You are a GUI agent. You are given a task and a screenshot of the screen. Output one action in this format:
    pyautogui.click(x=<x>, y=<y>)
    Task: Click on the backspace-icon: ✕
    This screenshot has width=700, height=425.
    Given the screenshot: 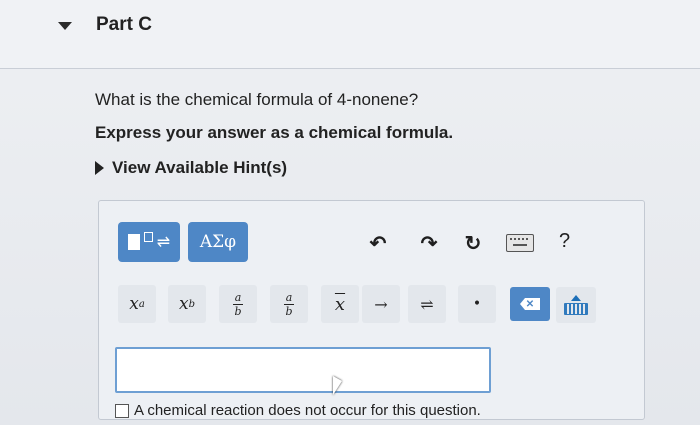 What is the action you would take?
    pyautogui.click(x=530, y=304)
    